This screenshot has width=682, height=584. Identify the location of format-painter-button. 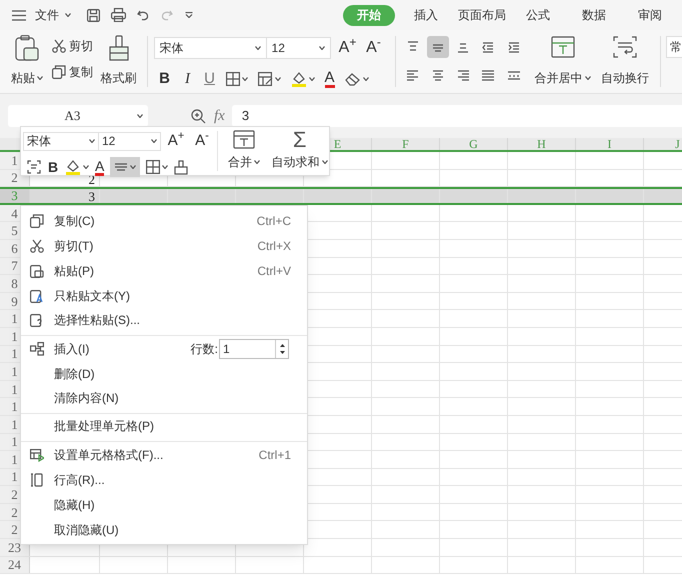
(181, 167).